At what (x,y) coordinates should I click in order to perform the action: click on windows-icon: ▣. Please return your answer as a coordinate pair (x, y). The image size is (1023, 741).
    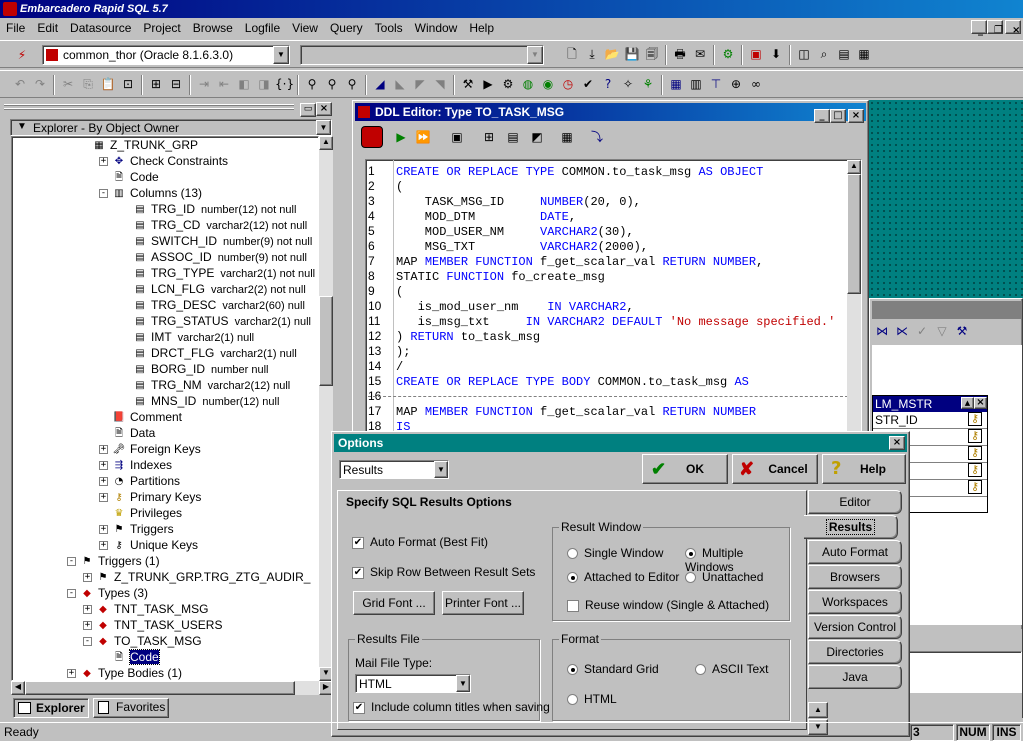
    Looking at the image, I should click on (756, 54).